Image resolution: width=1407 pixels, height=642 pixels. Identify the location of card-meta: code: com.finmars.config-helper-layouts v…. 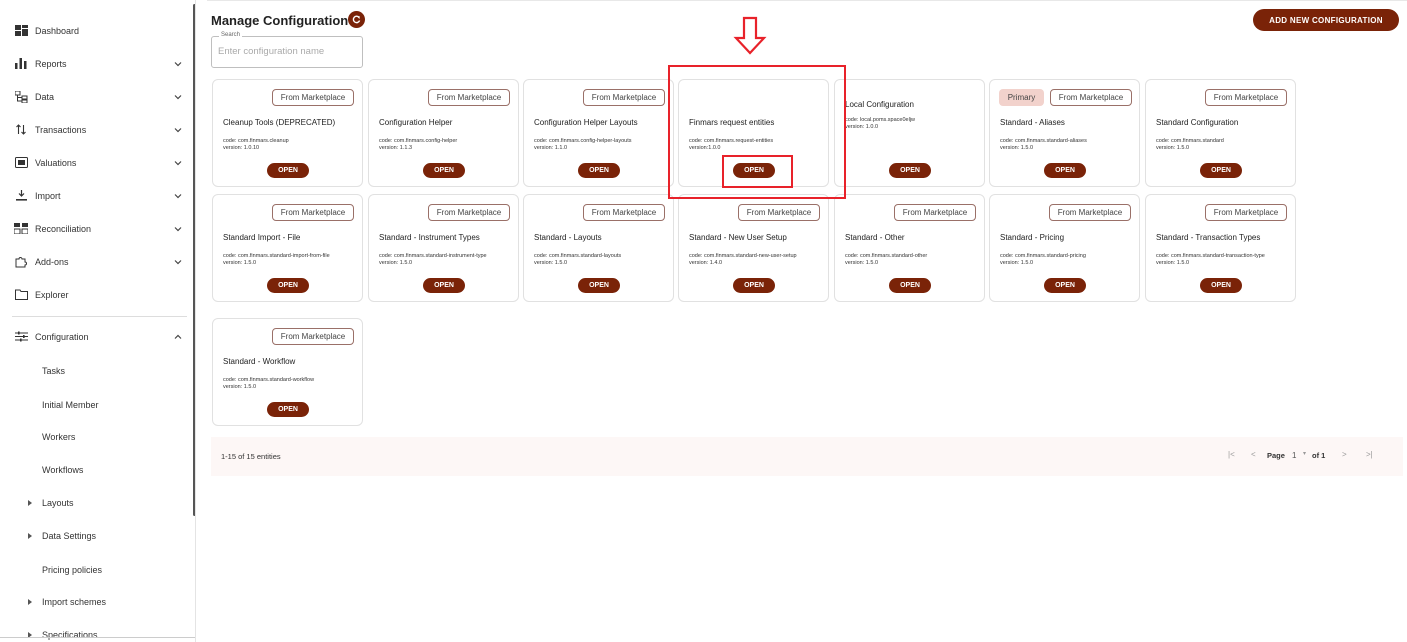
(601, 144).